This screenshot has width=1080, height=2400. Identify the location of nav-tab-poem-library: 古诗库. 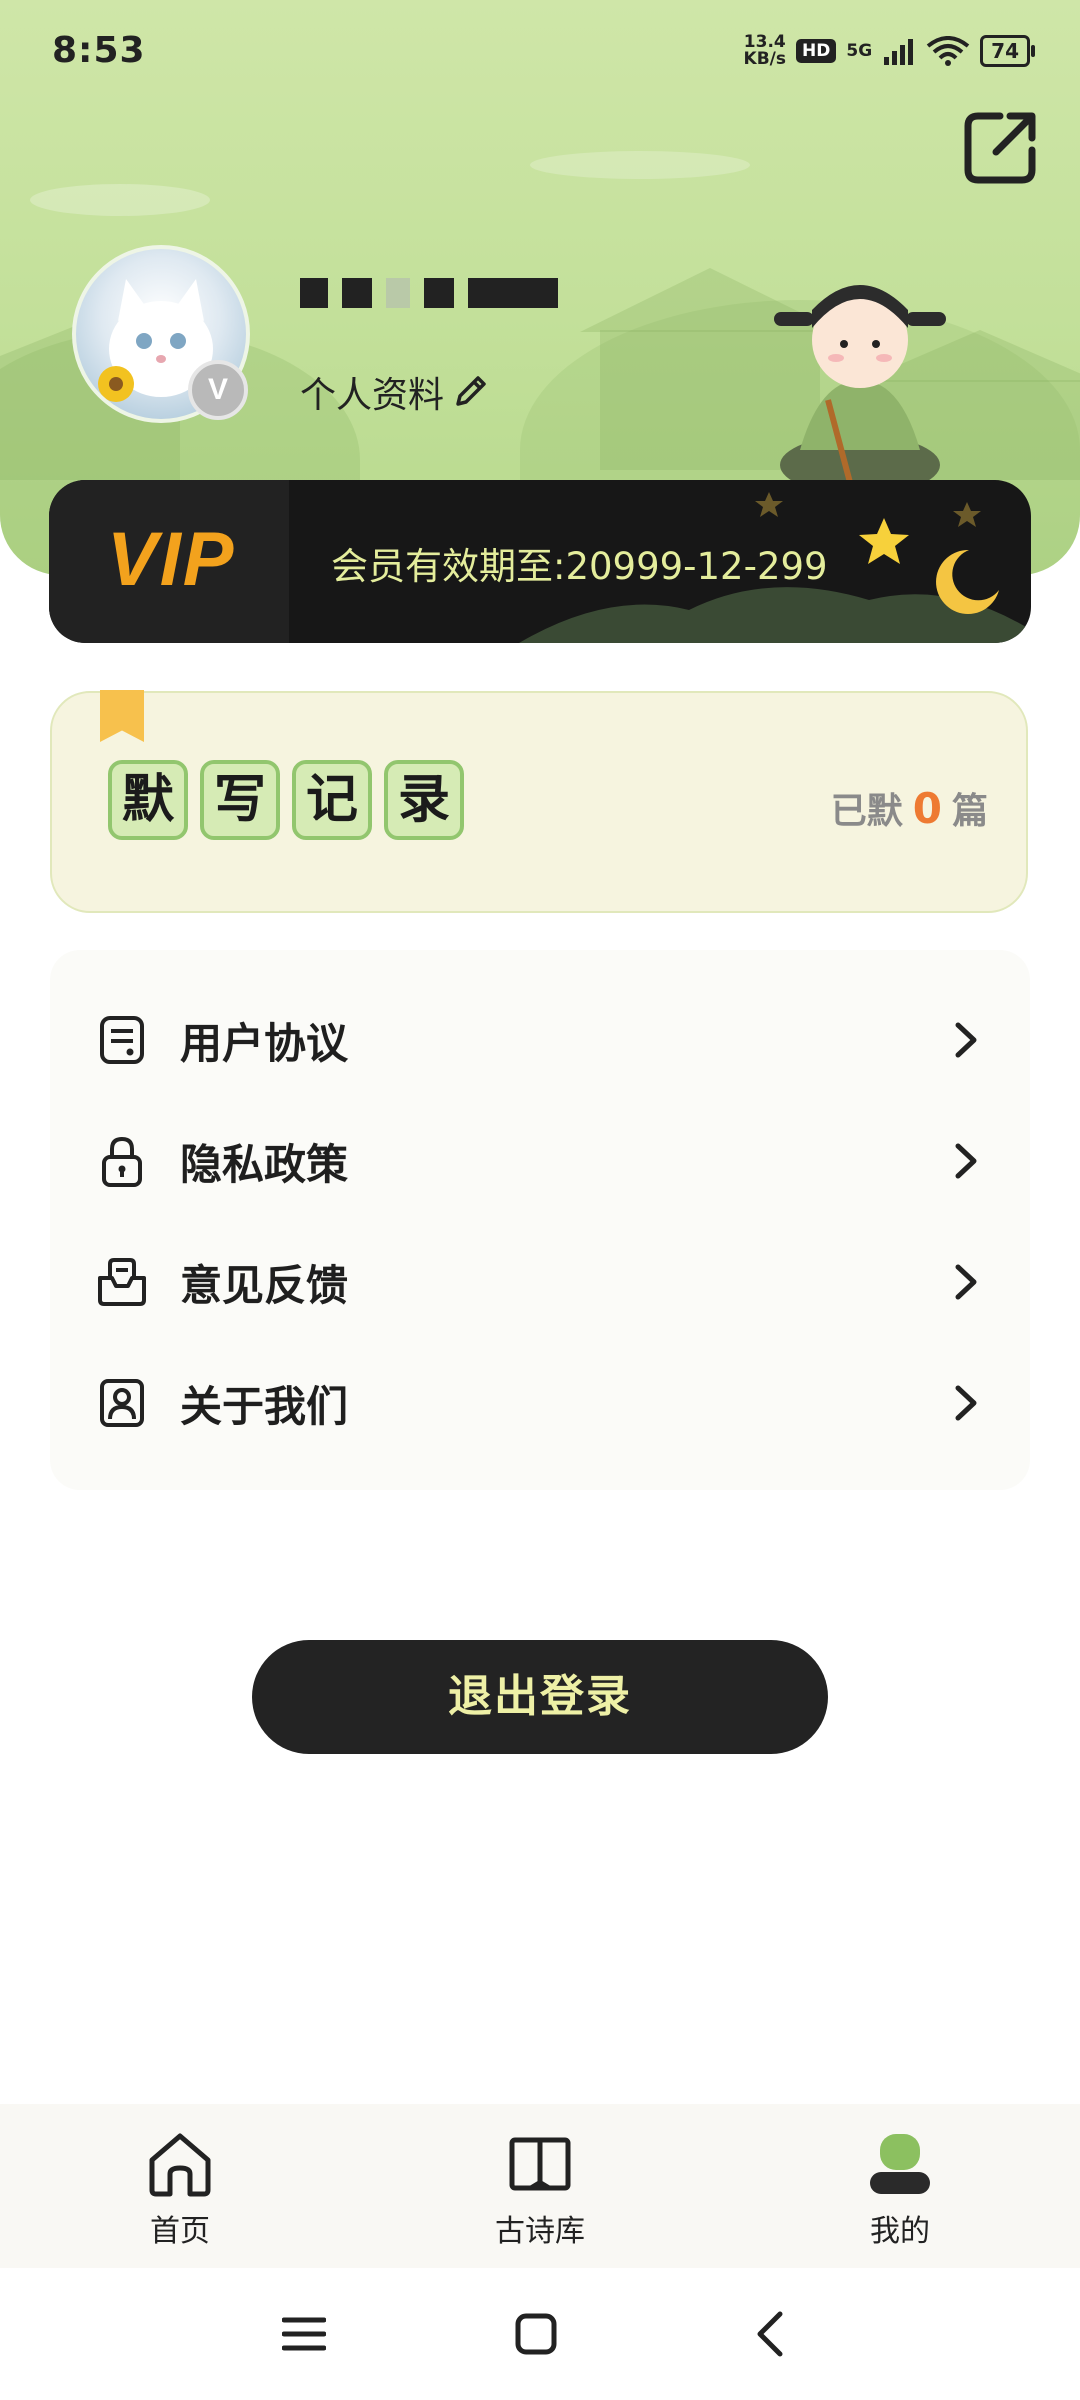
(540, 2190).